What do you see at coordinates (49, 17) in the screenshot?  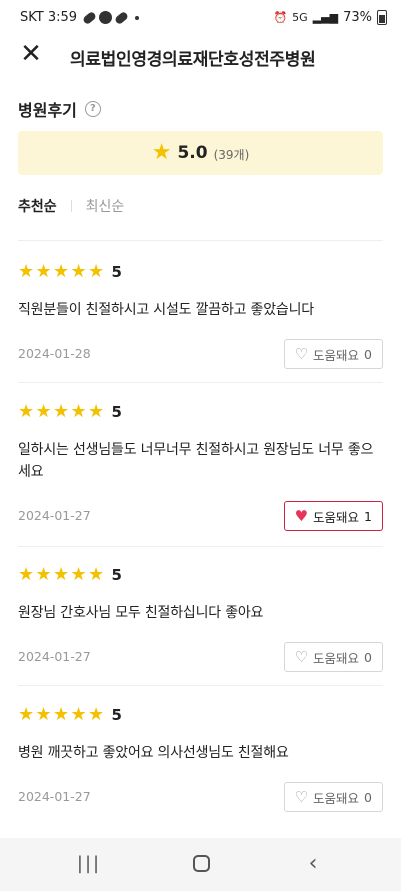 I see `carrier-time: SKT 3:59` at bounding box center [49, 17].